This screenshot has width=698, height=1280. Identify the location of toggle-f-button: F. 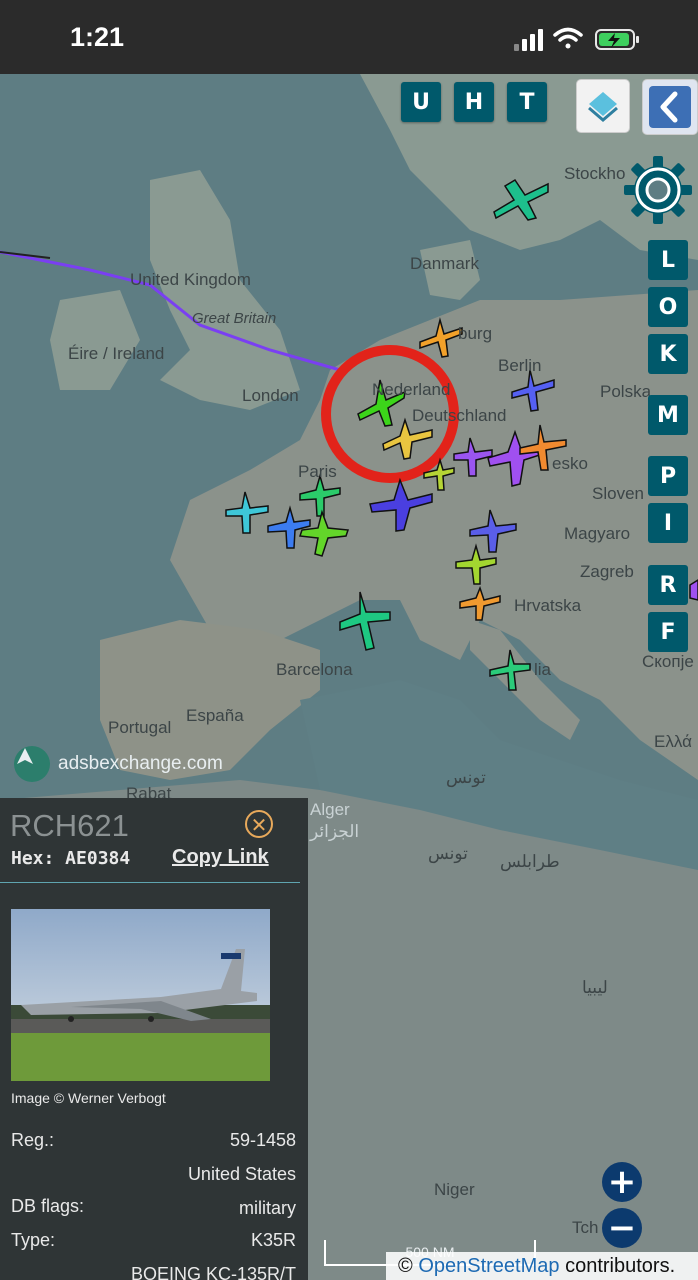
(668, 632).